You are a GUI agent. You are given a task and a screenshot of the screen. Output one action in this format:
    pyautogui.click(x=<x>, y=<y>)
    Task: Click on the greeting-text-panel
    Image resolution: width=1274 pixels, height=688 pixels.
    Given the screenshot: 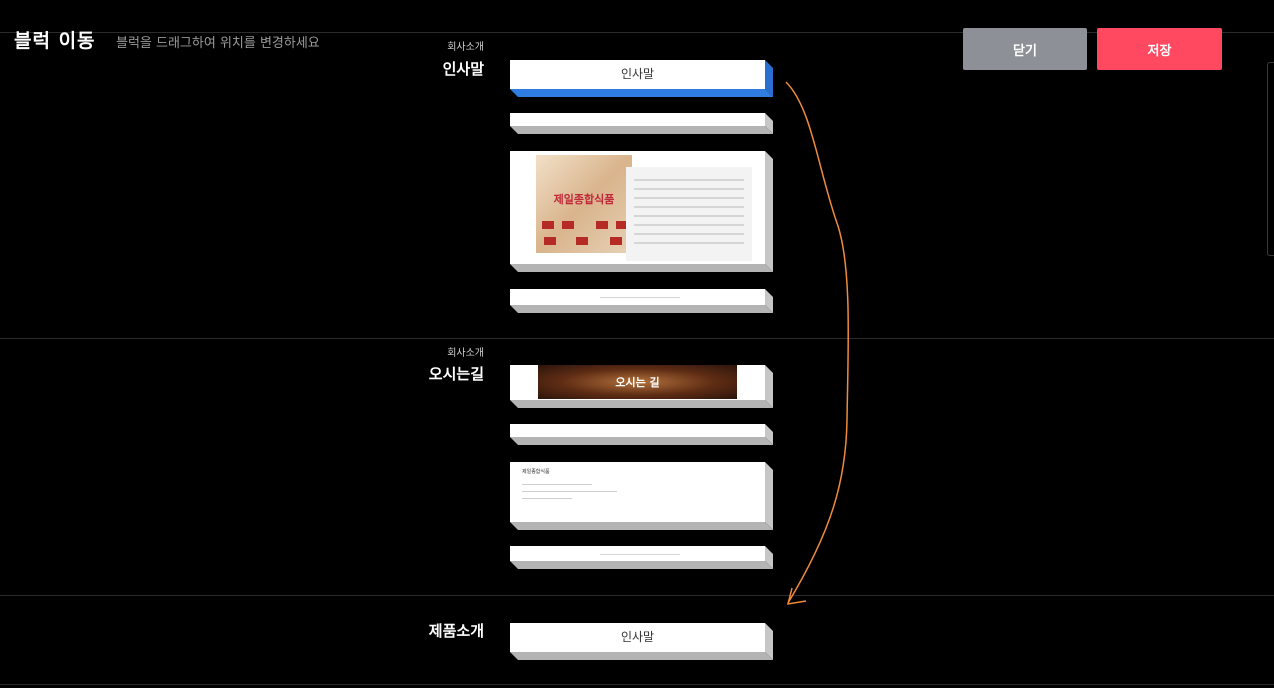 What is the action you would take?
    pyautogui.click(x=689, y=214)
    